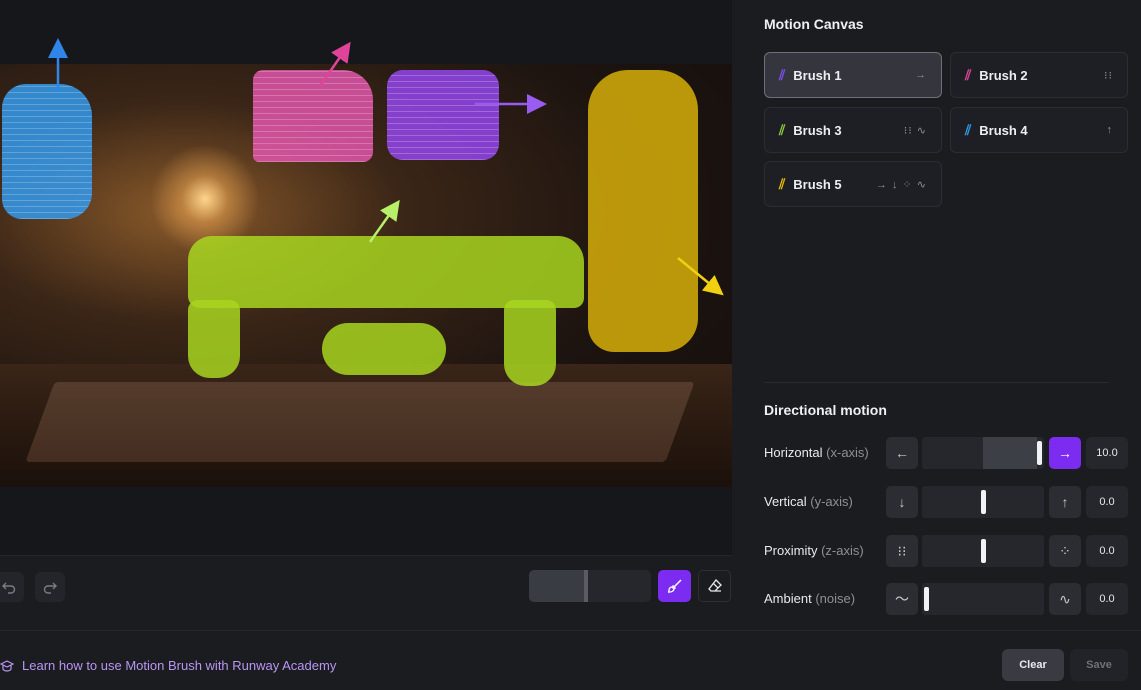 This screenshot has height=690, width=1141. I want to click on motion-canvas-title: Motion Canvas, so click(814, 24).